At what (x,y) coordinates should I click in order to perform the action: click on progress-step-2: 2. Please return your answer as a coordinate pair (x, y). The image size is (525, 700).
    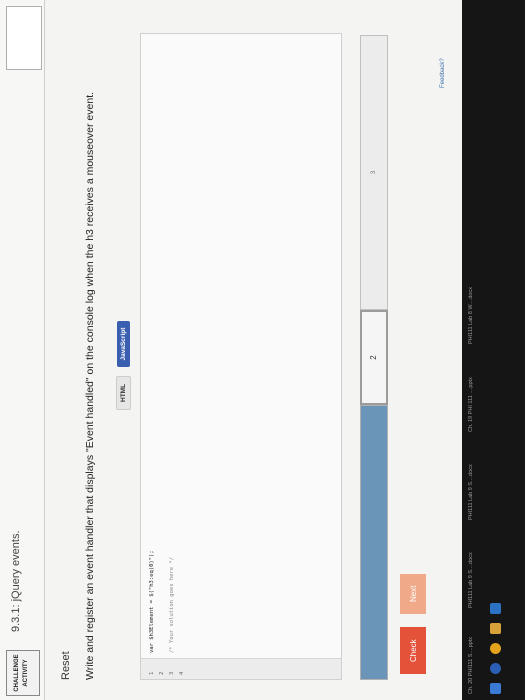
    Looking at the image, I should click on (374, 357).